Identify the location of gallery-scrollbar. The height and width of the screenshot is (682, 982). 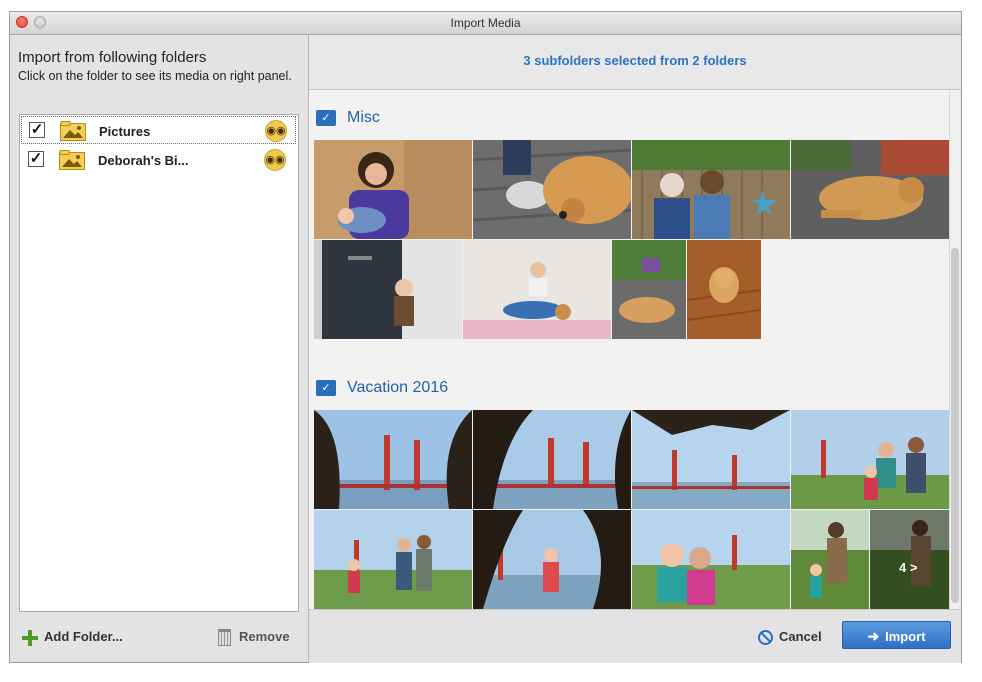
(954, 349).